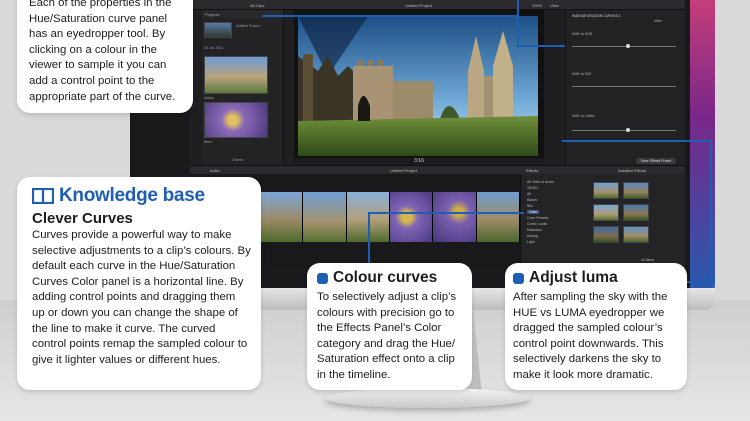  What do you see at coordinates (215, 170) in the screenshot?
I see `timeline-index-button: Index` at bounding box center [215, 170].